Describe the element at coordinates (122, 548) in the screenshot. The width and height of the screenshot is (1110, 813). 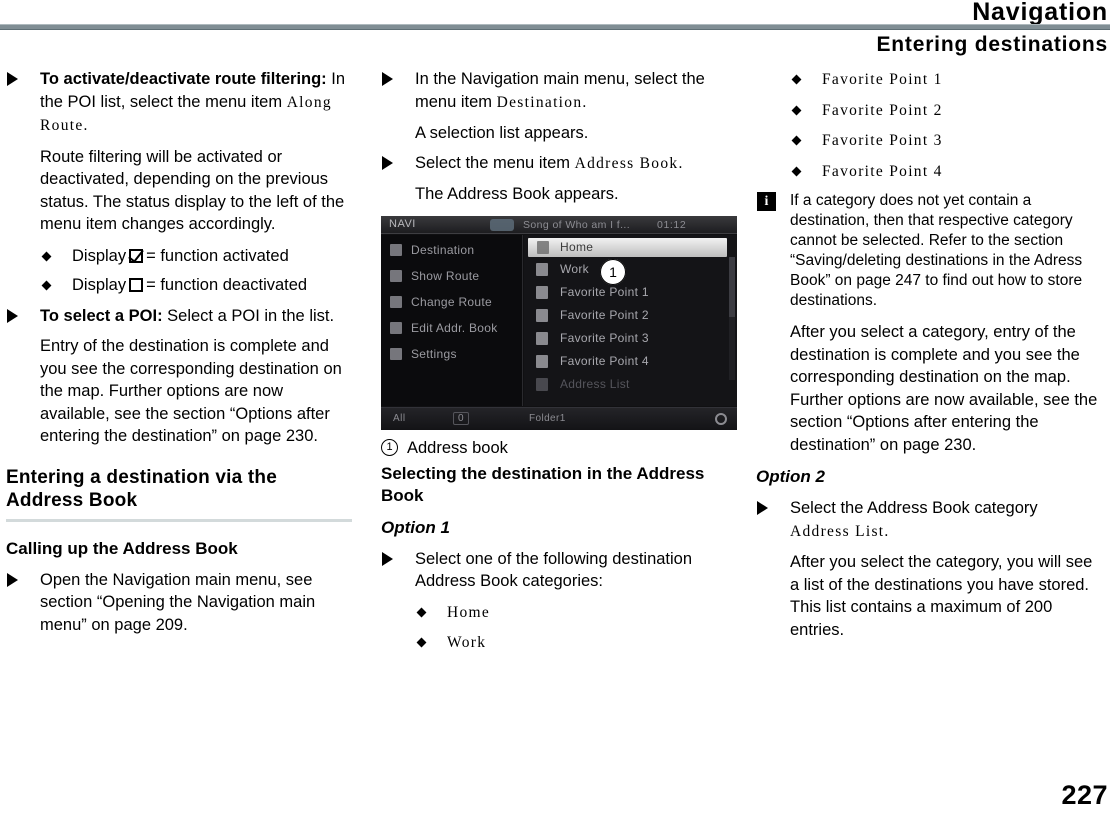
I see `heading-calling-up-address-book: Calling up the Address Book` at that location.